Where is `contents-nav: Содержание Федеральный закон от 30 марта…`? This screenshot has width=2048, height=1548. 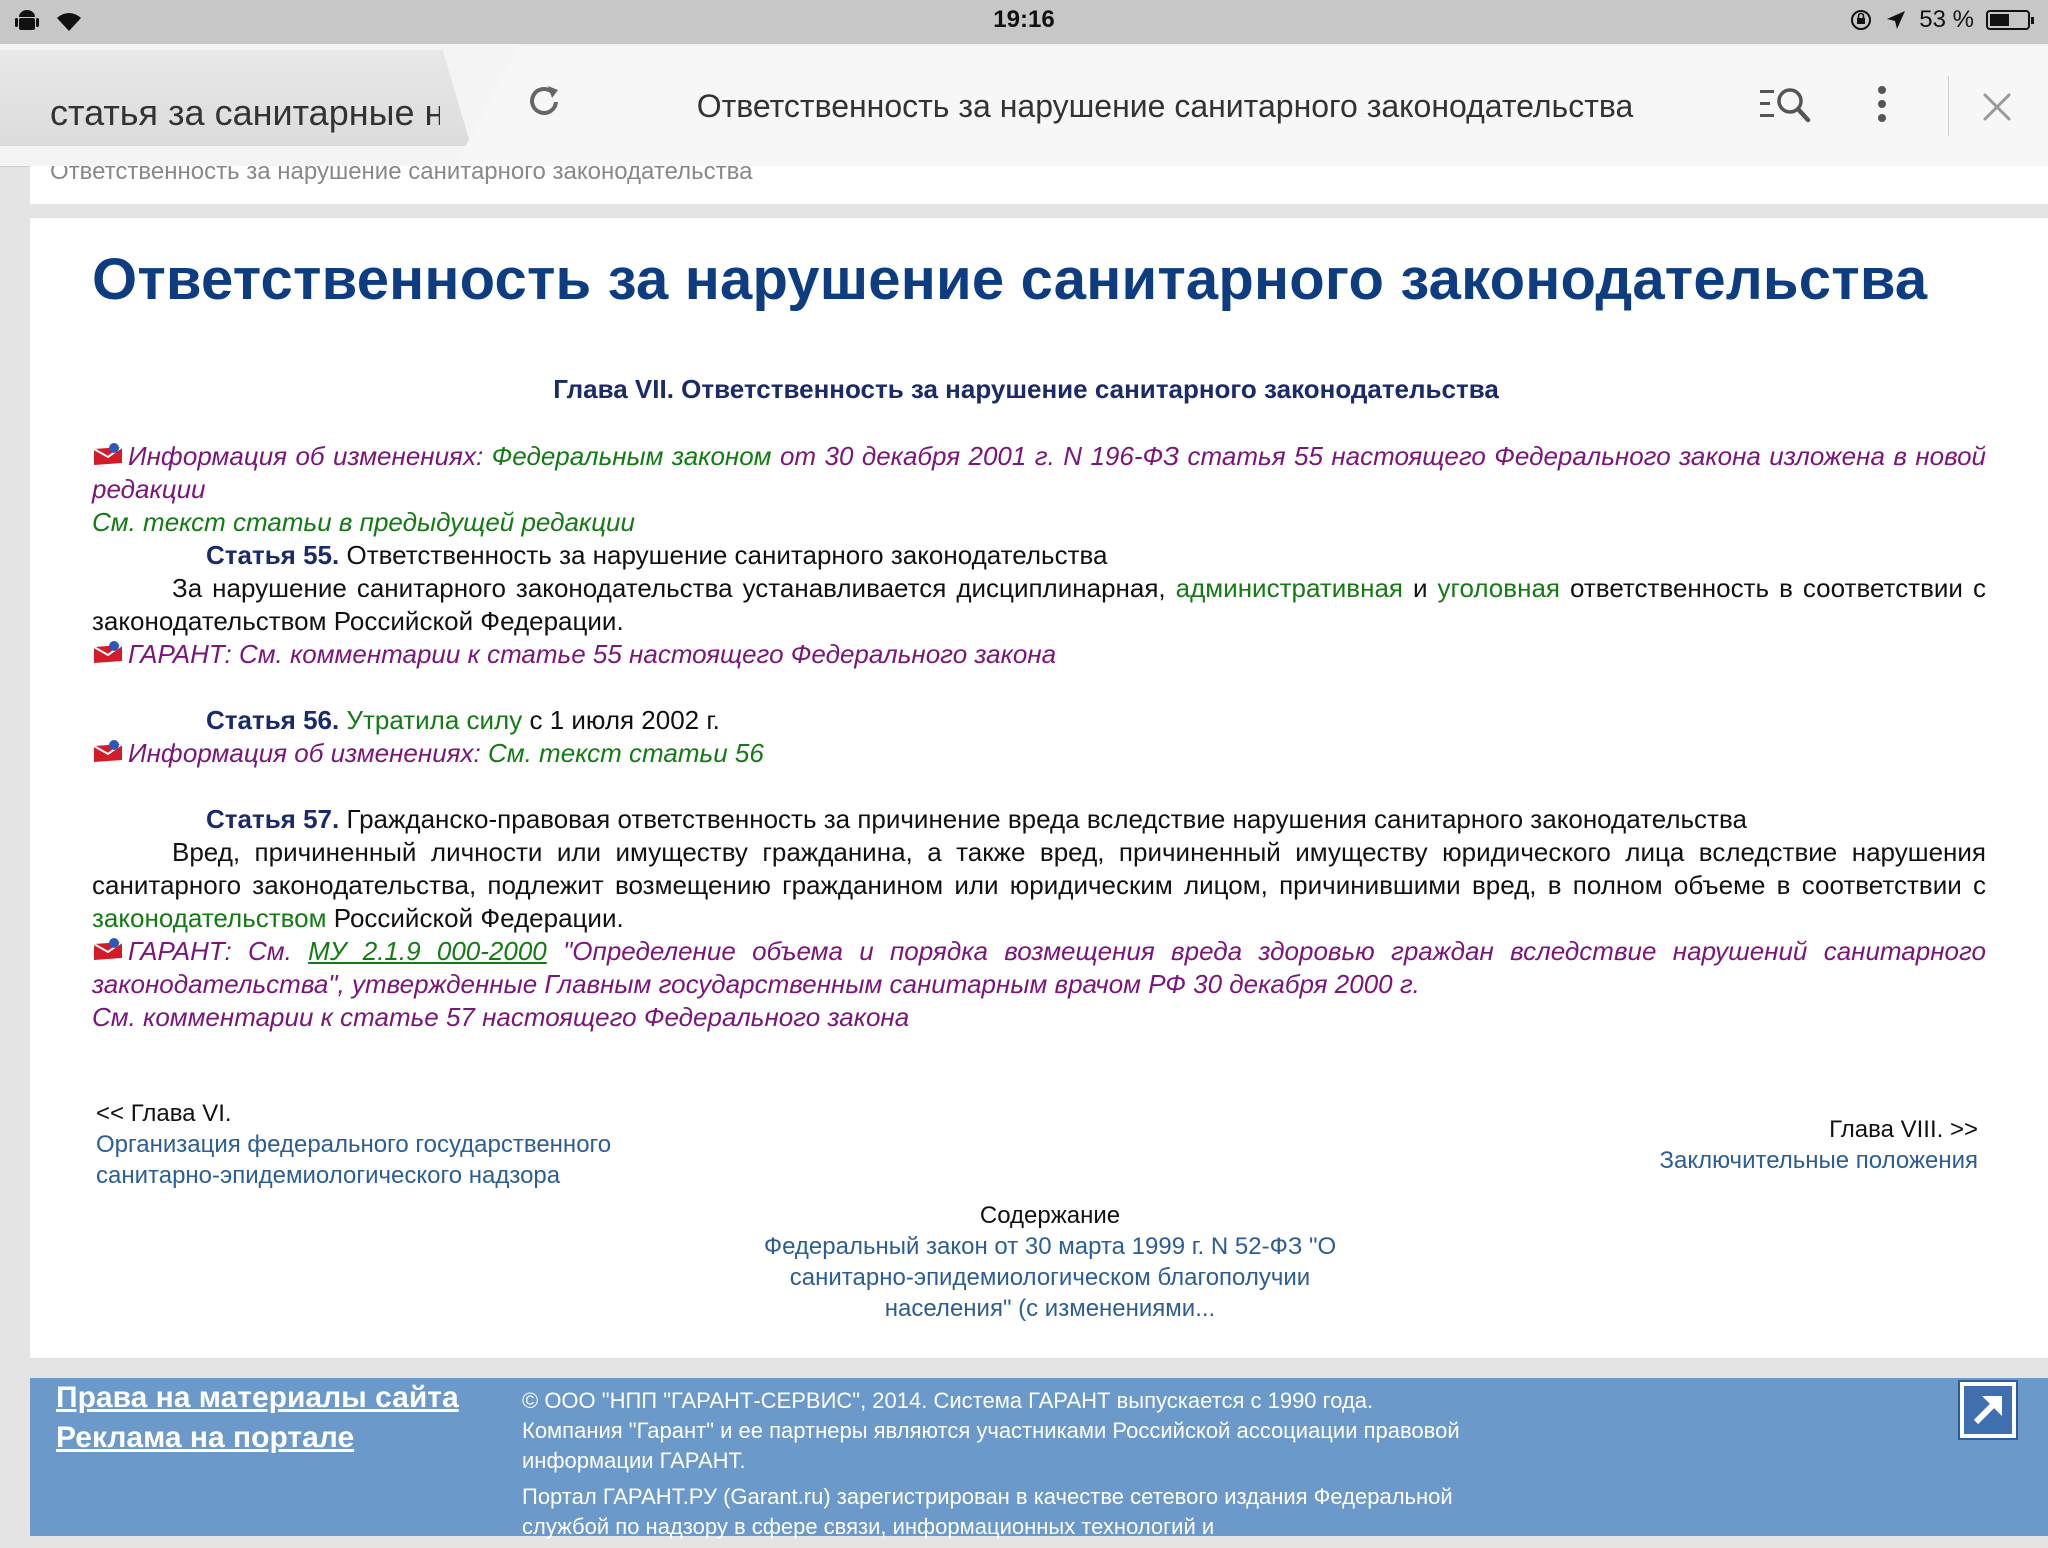
contents-nav: Содержание Федеральный закон от 30 марта… is located at coordinates (1050, 1262).